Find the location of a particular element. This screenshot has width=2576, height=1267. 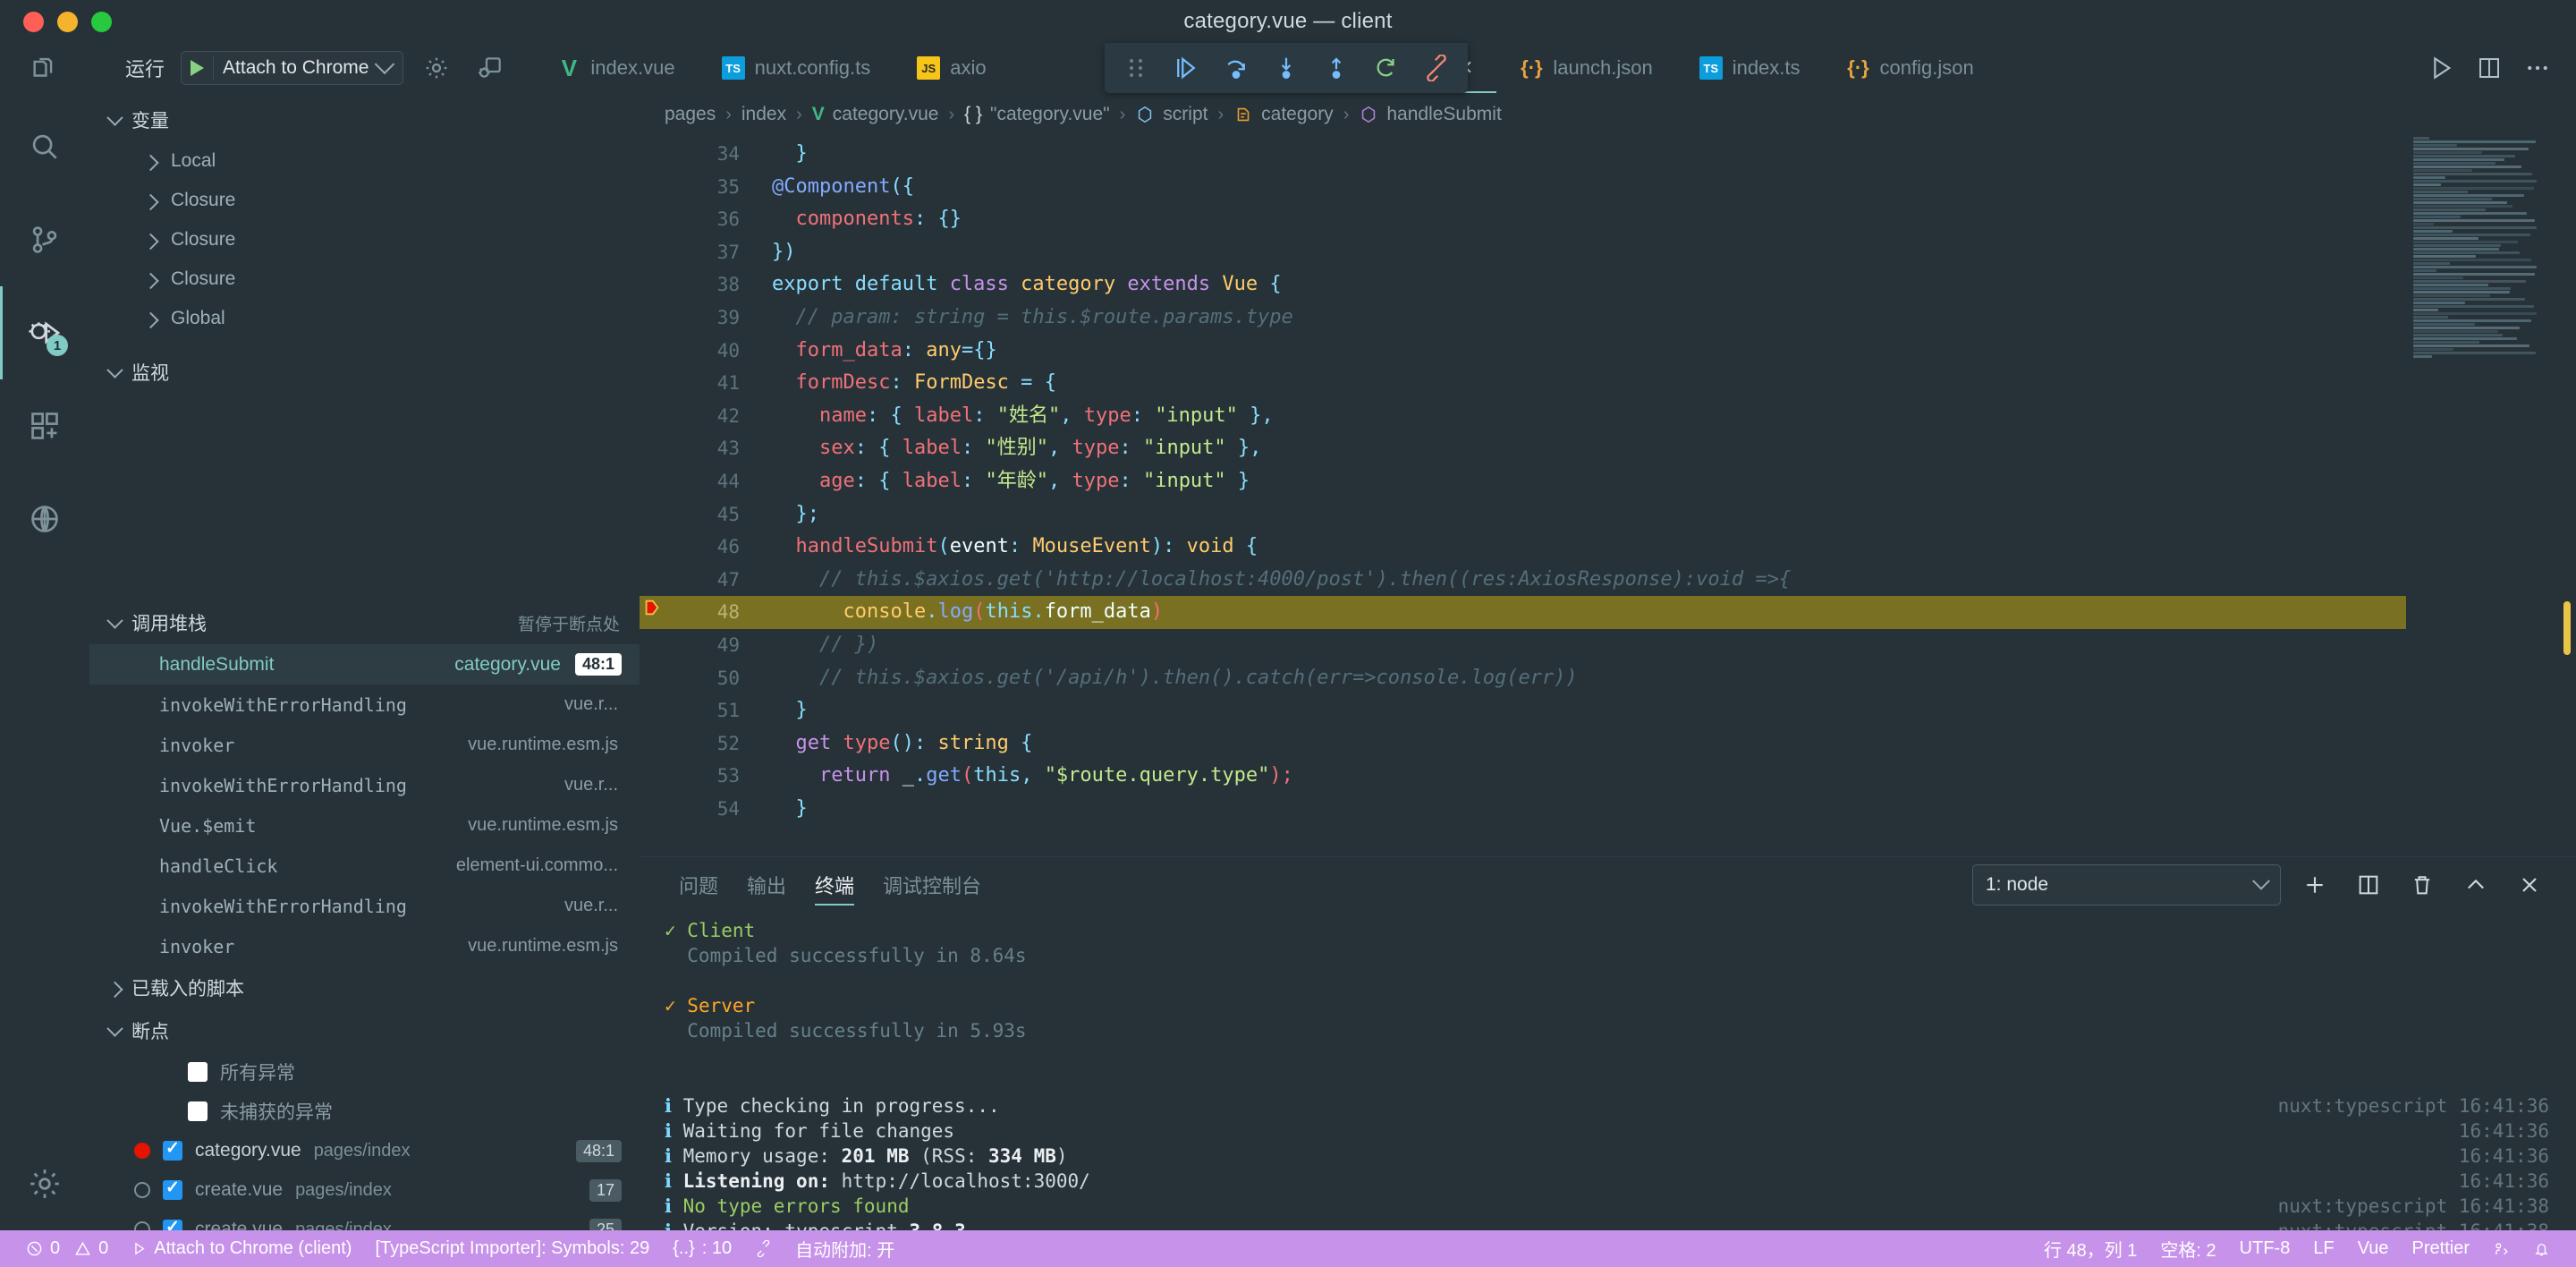

tab-config-json: {·} config.json is located at coordinates (1910, 68).